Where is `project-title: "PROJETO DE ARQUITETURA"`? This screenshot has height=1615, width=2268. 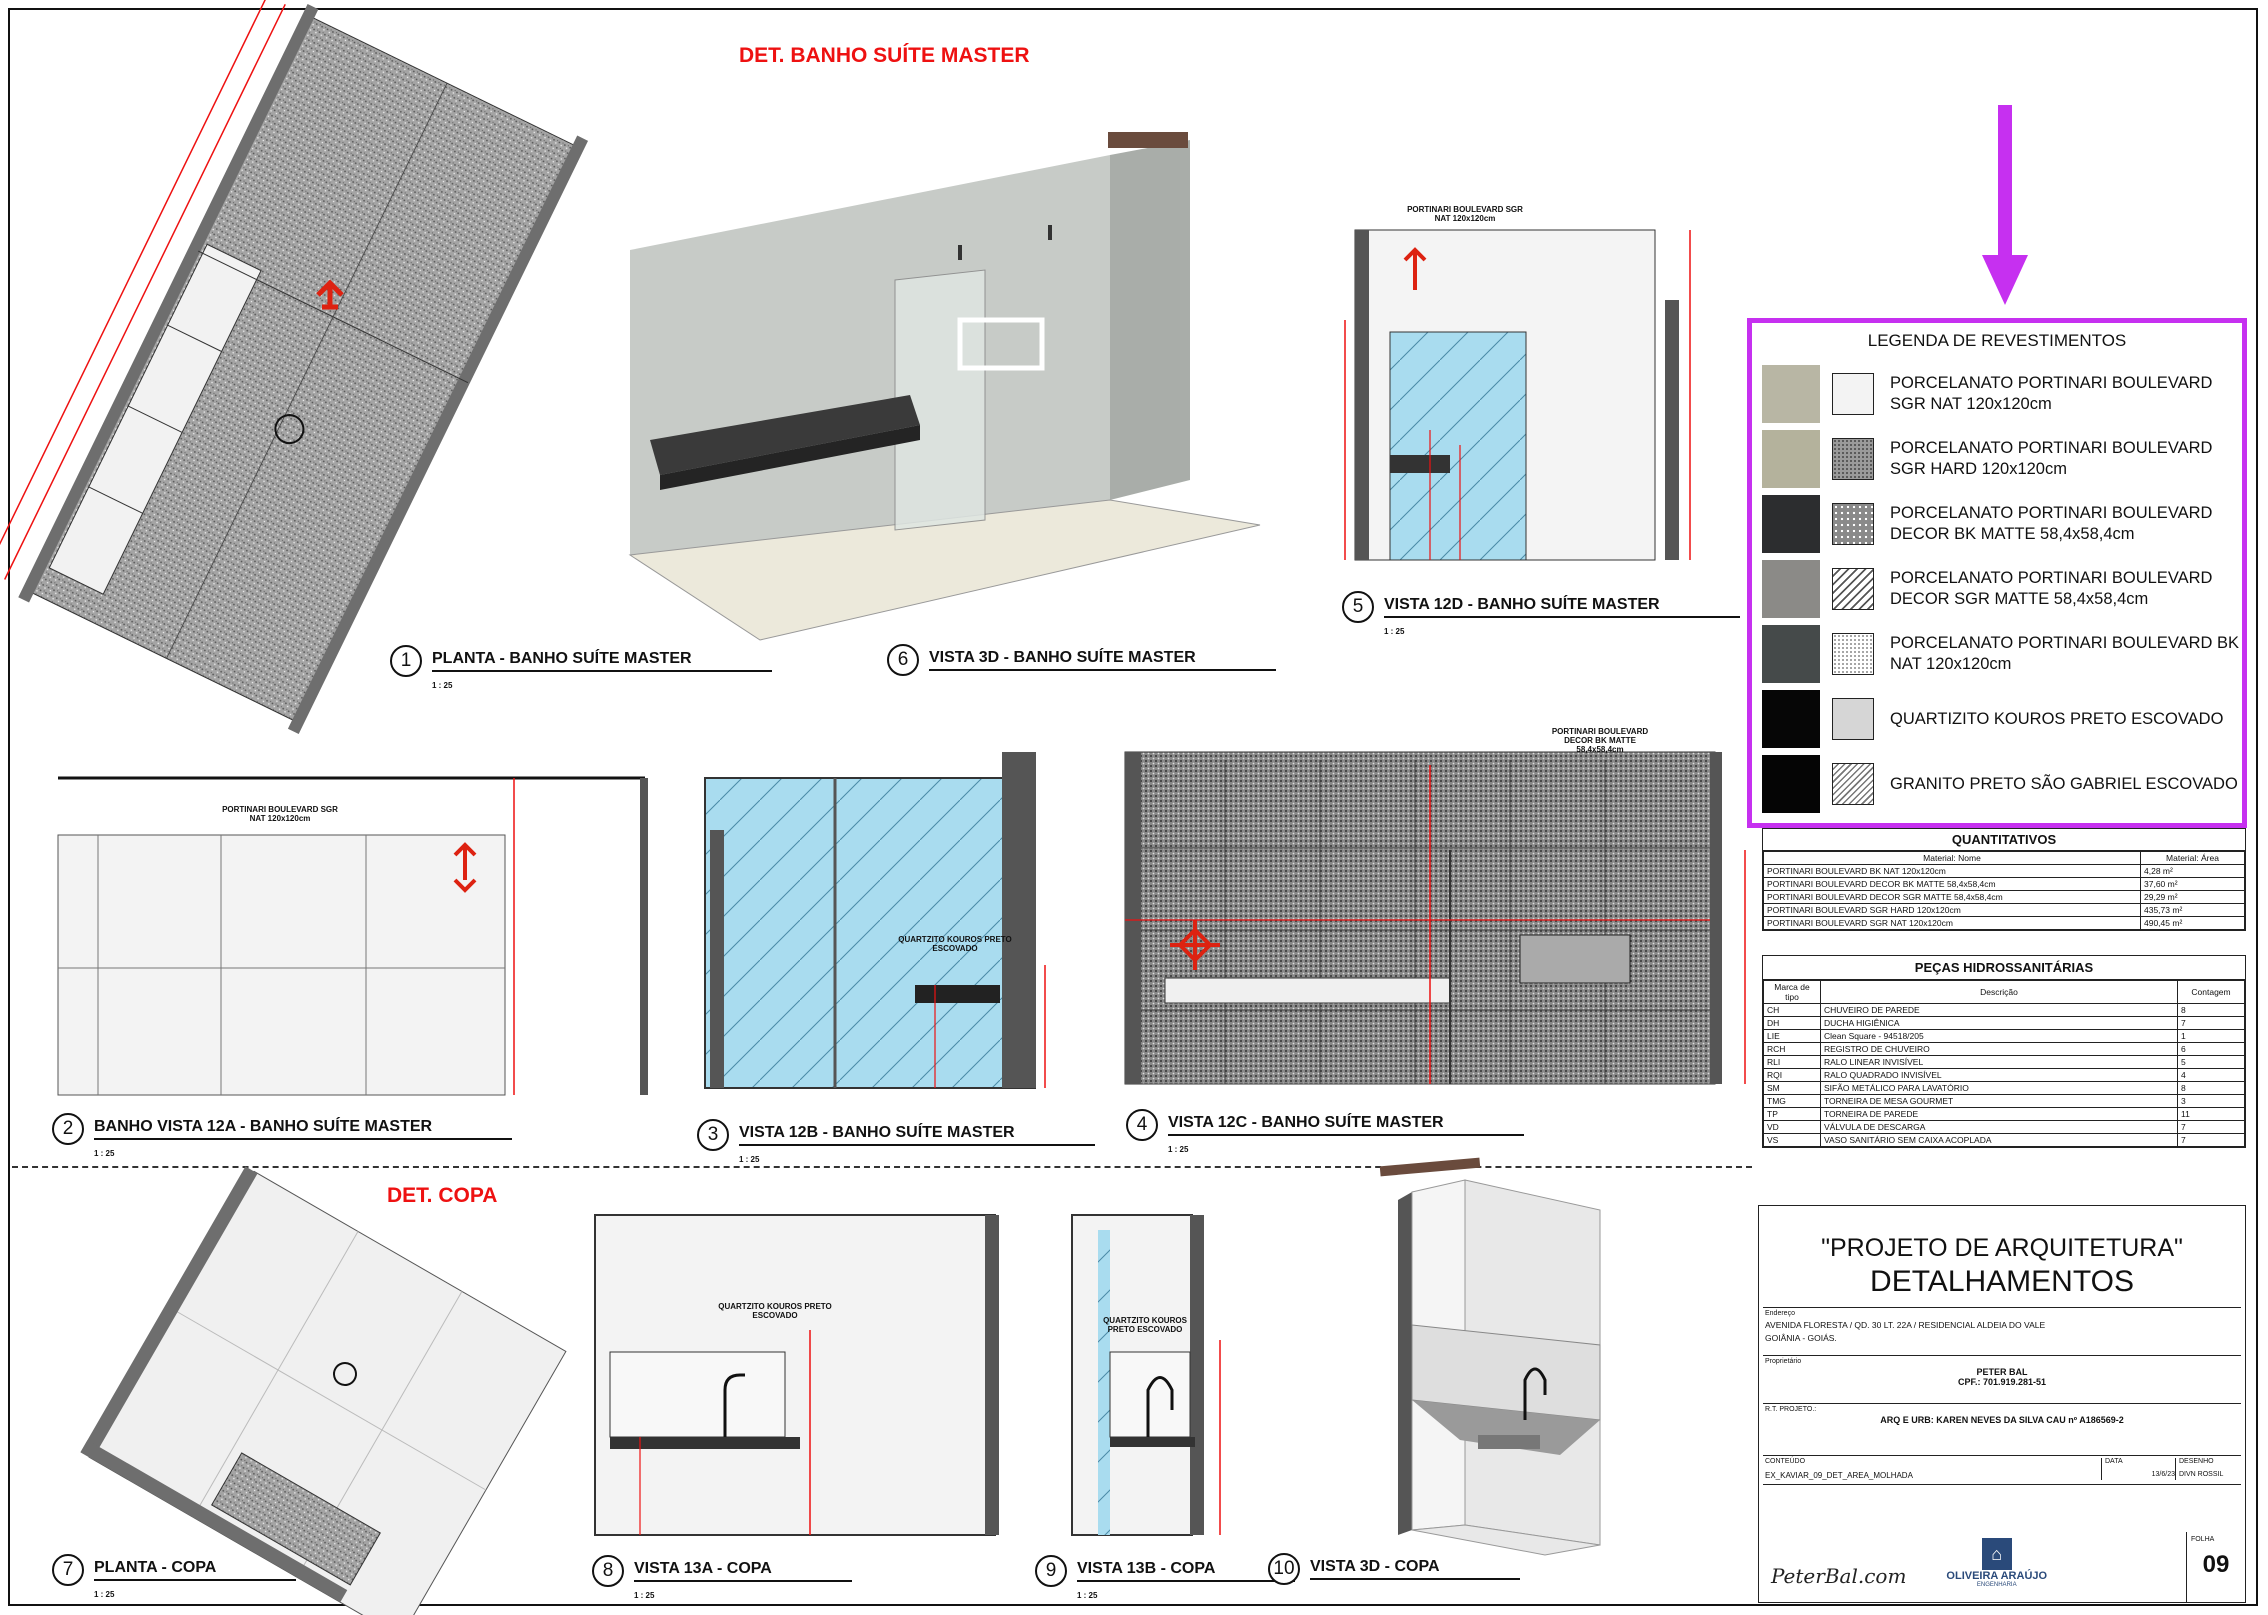 project-title: "PROJETO DE ARQUITETURA" is located at coordinates (2002, 1248).